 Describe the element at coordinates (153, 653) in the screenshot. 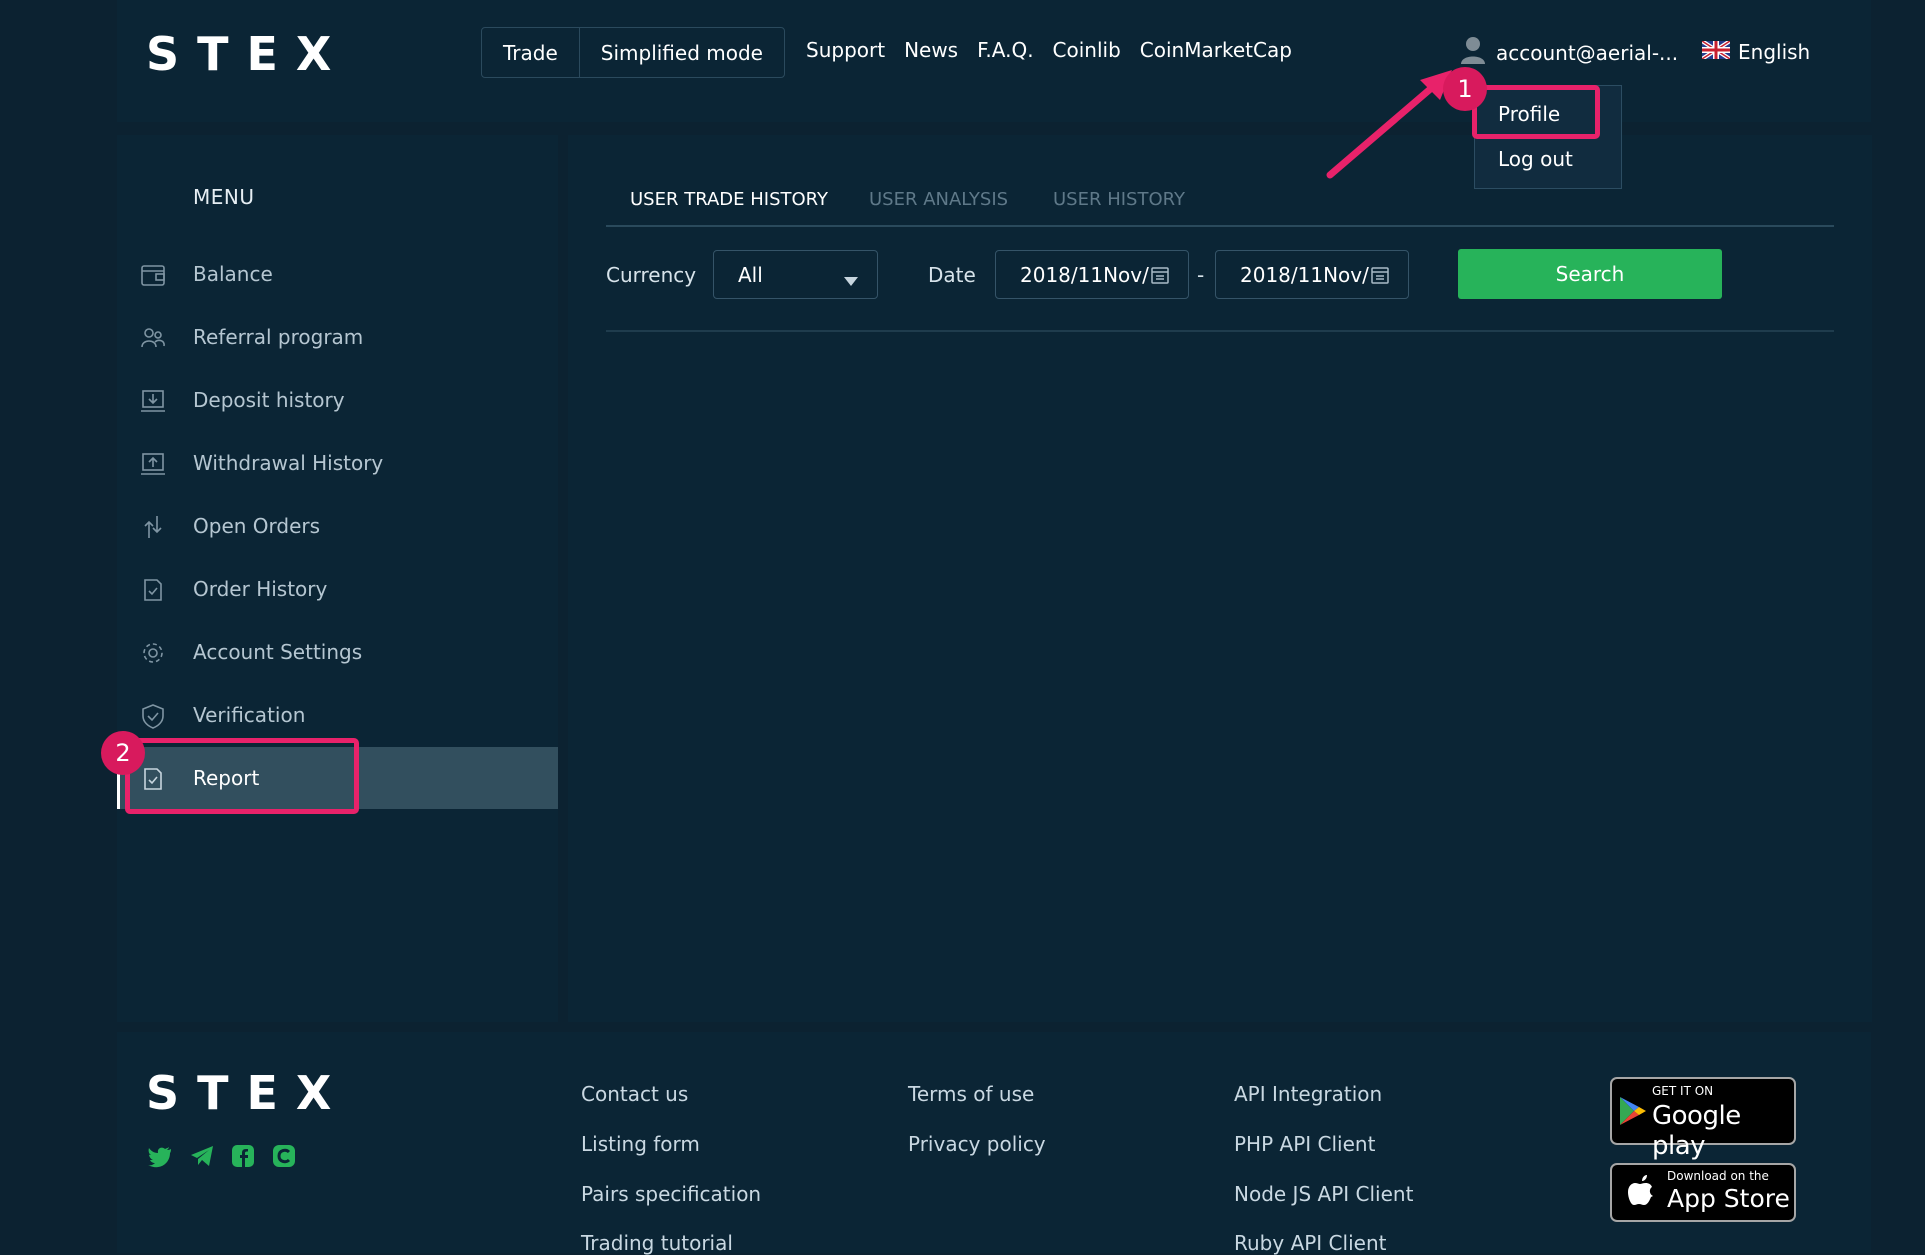

I see `gear-icon` at that location.